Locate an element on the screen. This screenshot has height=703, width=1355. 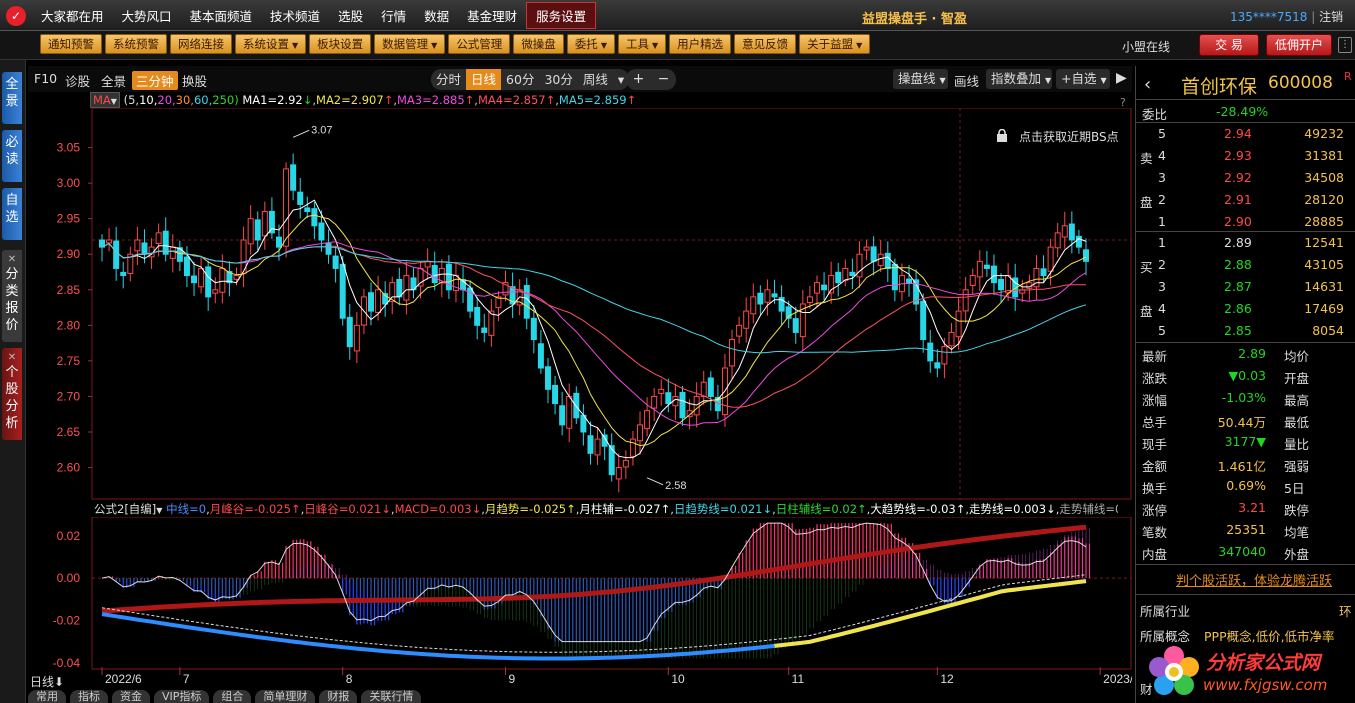
order-row: 5 2.94 49232 is located at coordinates (1245, 134).